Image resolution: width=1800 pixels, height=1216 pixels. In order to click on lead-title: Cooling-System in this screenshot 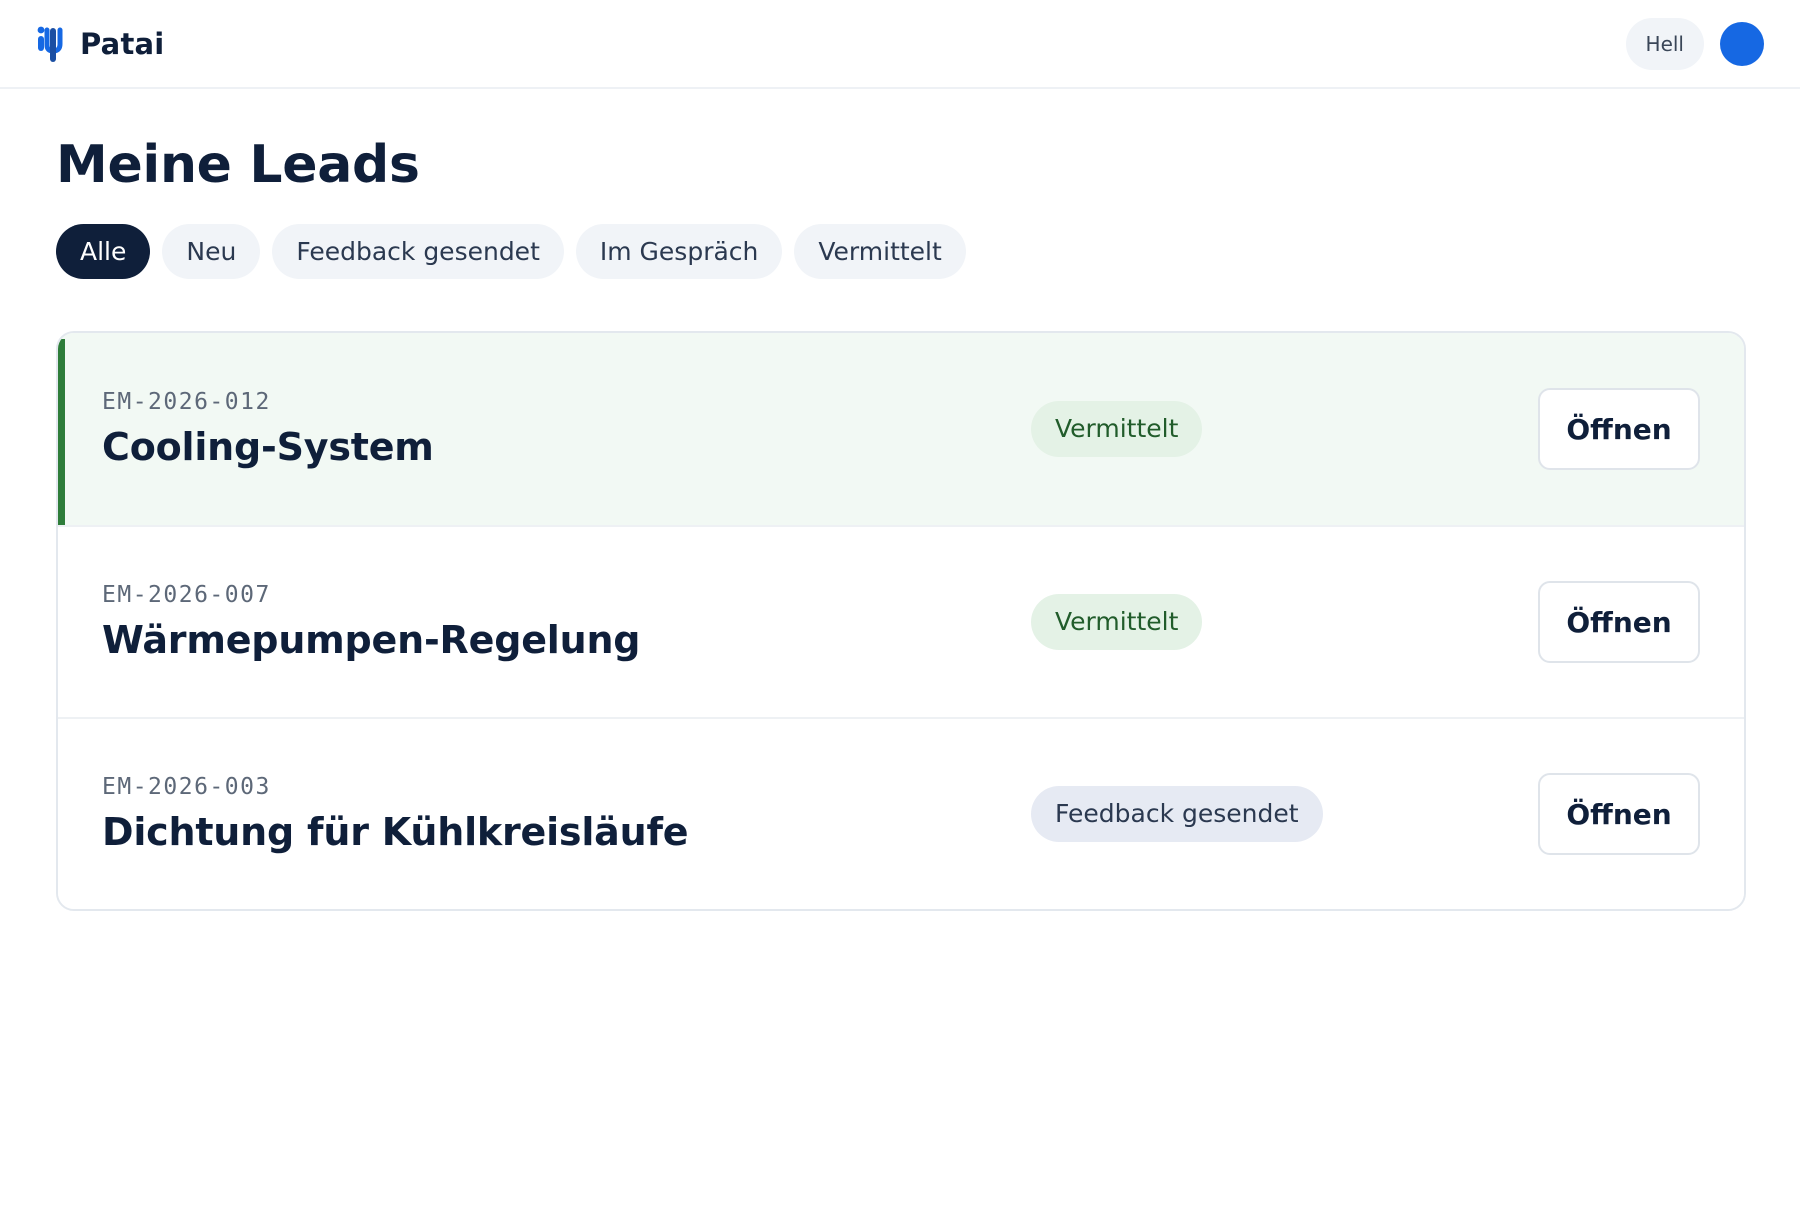, I will do `click(268, 447)`.